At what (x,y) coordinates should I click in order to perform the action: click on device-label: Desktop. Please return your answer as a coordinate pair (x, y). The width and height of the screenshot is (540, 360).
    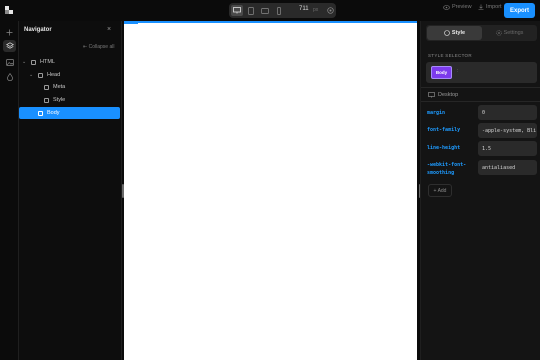
    Looking at the image, I should click on (448, 95).